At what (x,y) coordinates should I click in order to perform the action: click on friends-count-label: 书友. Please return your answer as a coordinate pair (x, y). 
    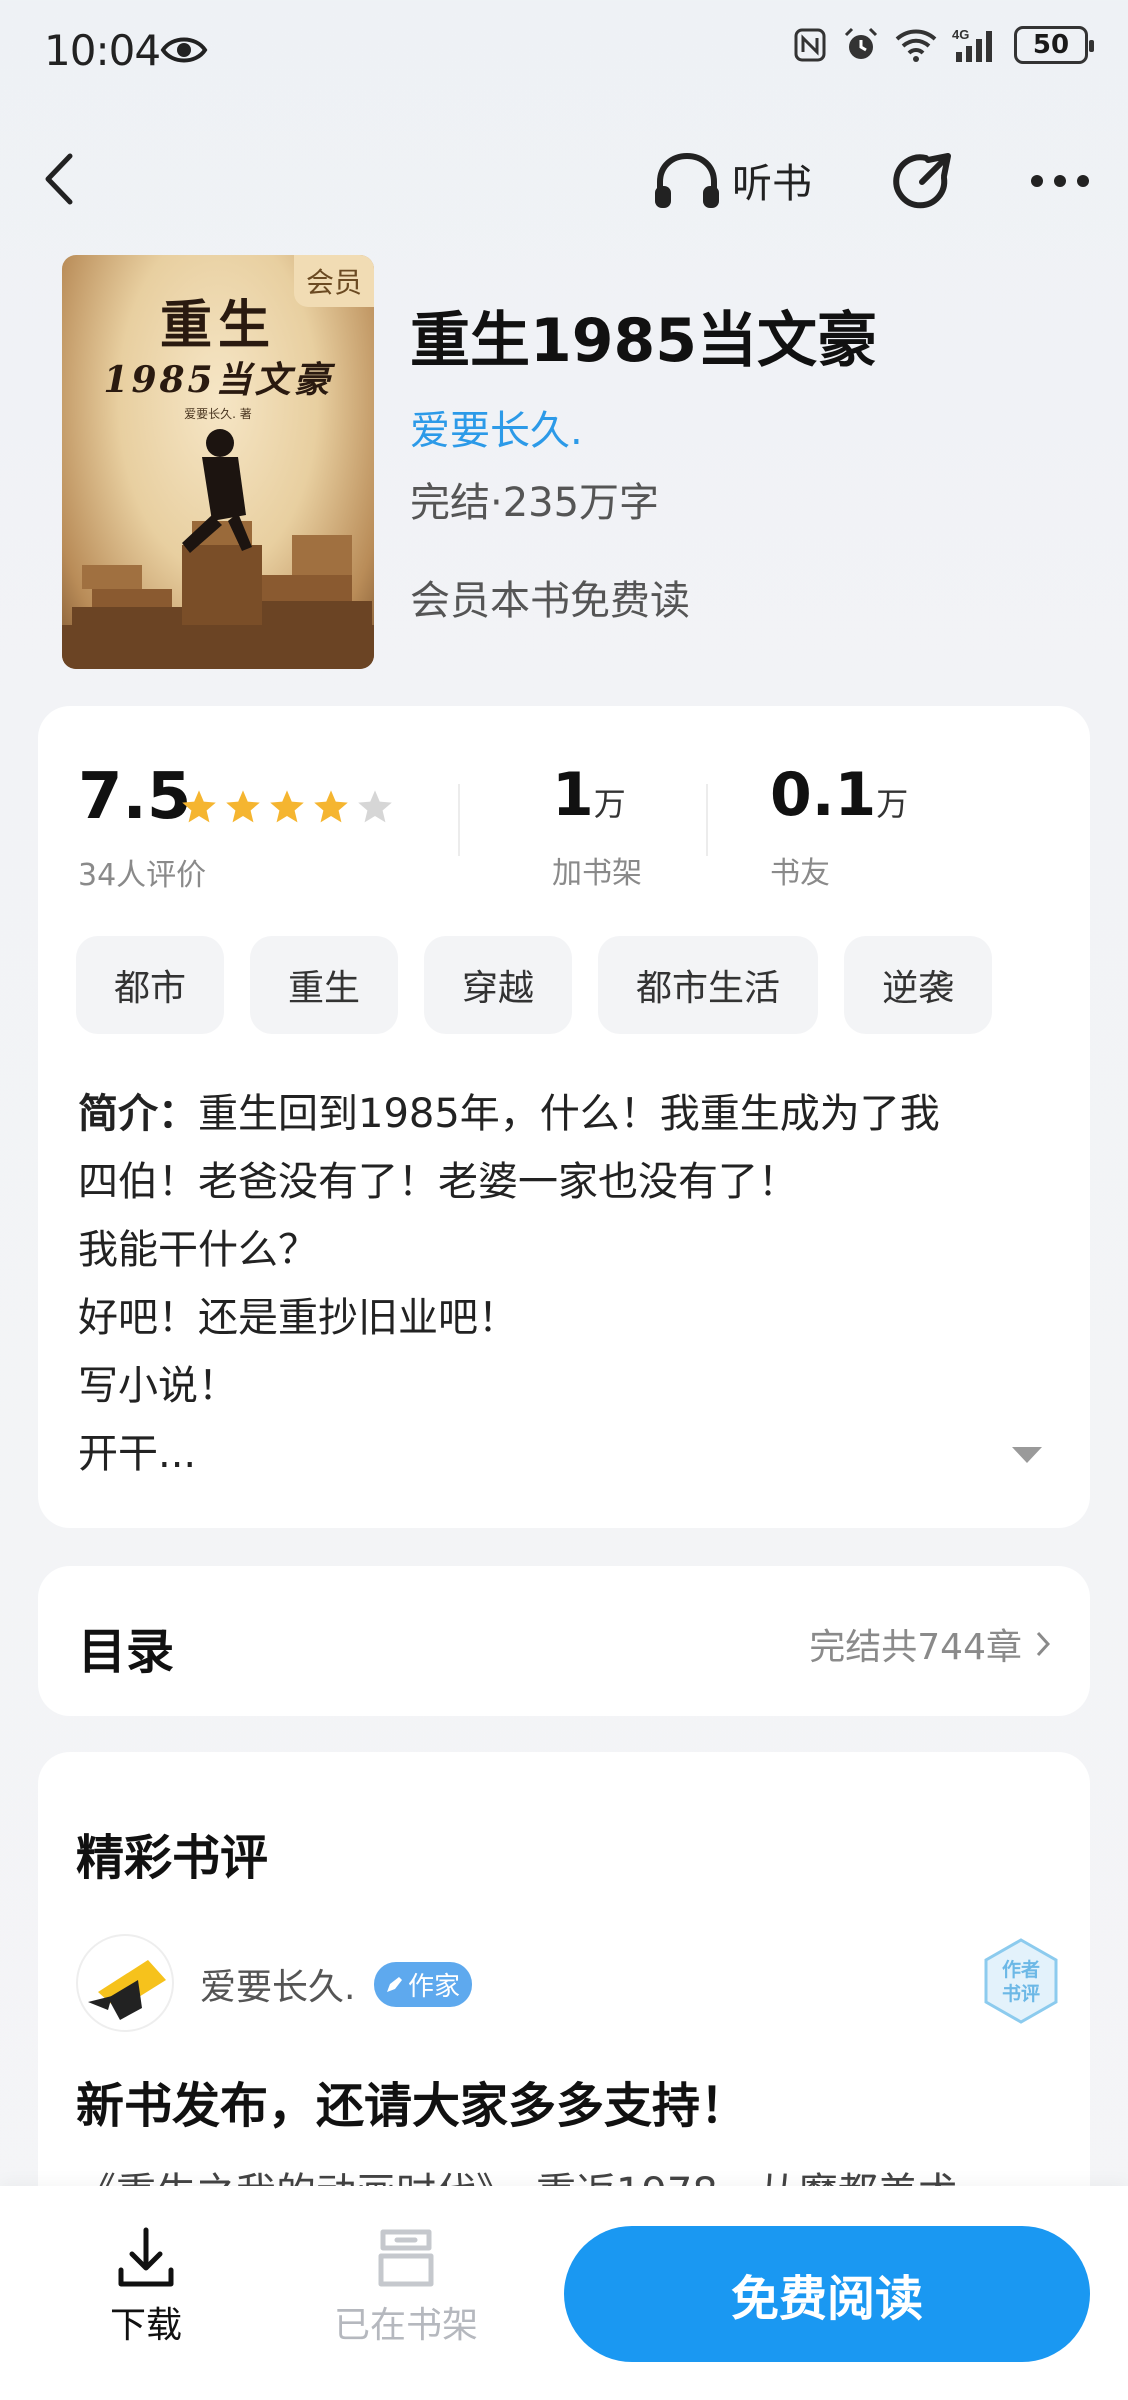
    Looking at the image, I should click on (800, 873).